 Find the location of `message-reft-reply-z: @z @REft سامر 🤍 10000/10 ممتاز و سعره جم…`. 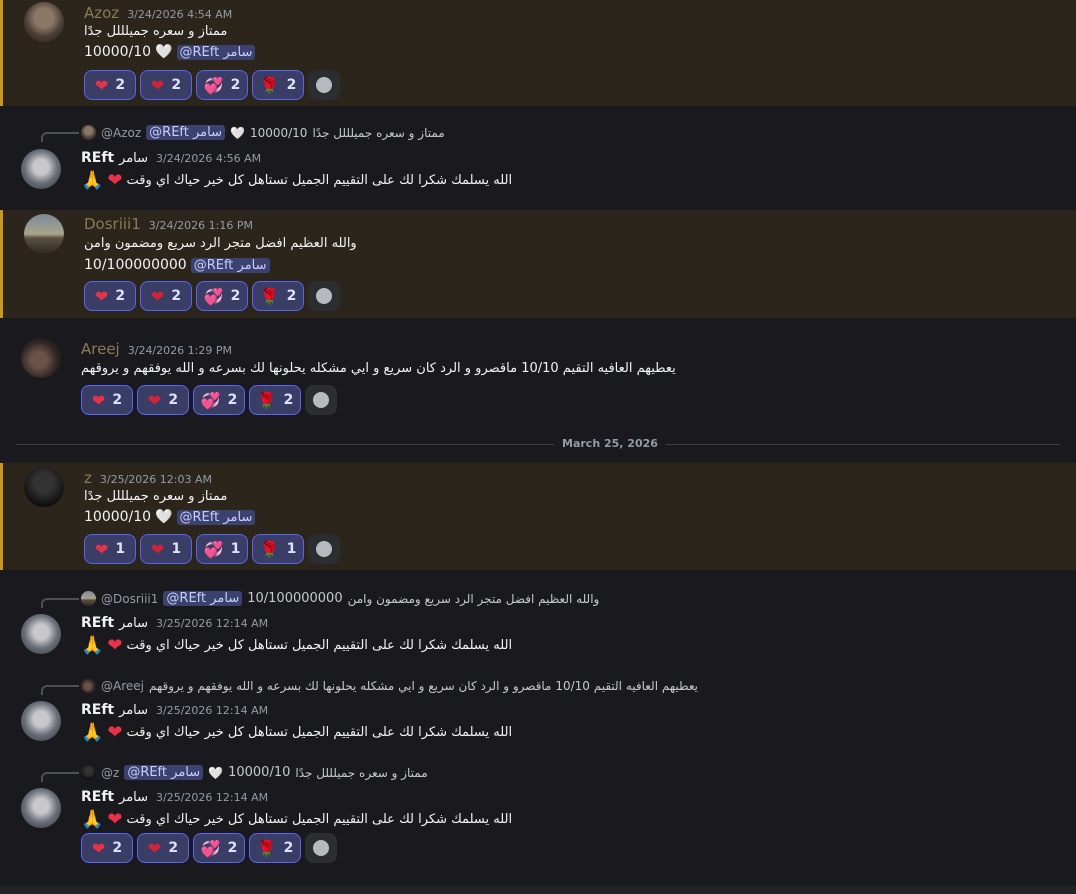

message-reft-reply-z: @z @REft سامر 🤍 10000/10 ممتاز و سعره جم… is located at coordinates (538, 817).